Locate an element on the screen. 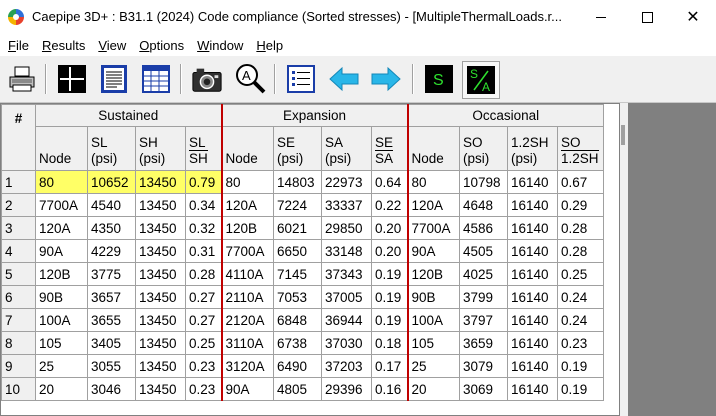  cell-so-1-2sh-ratio: 0.29 is located at coordinates (580, 205).